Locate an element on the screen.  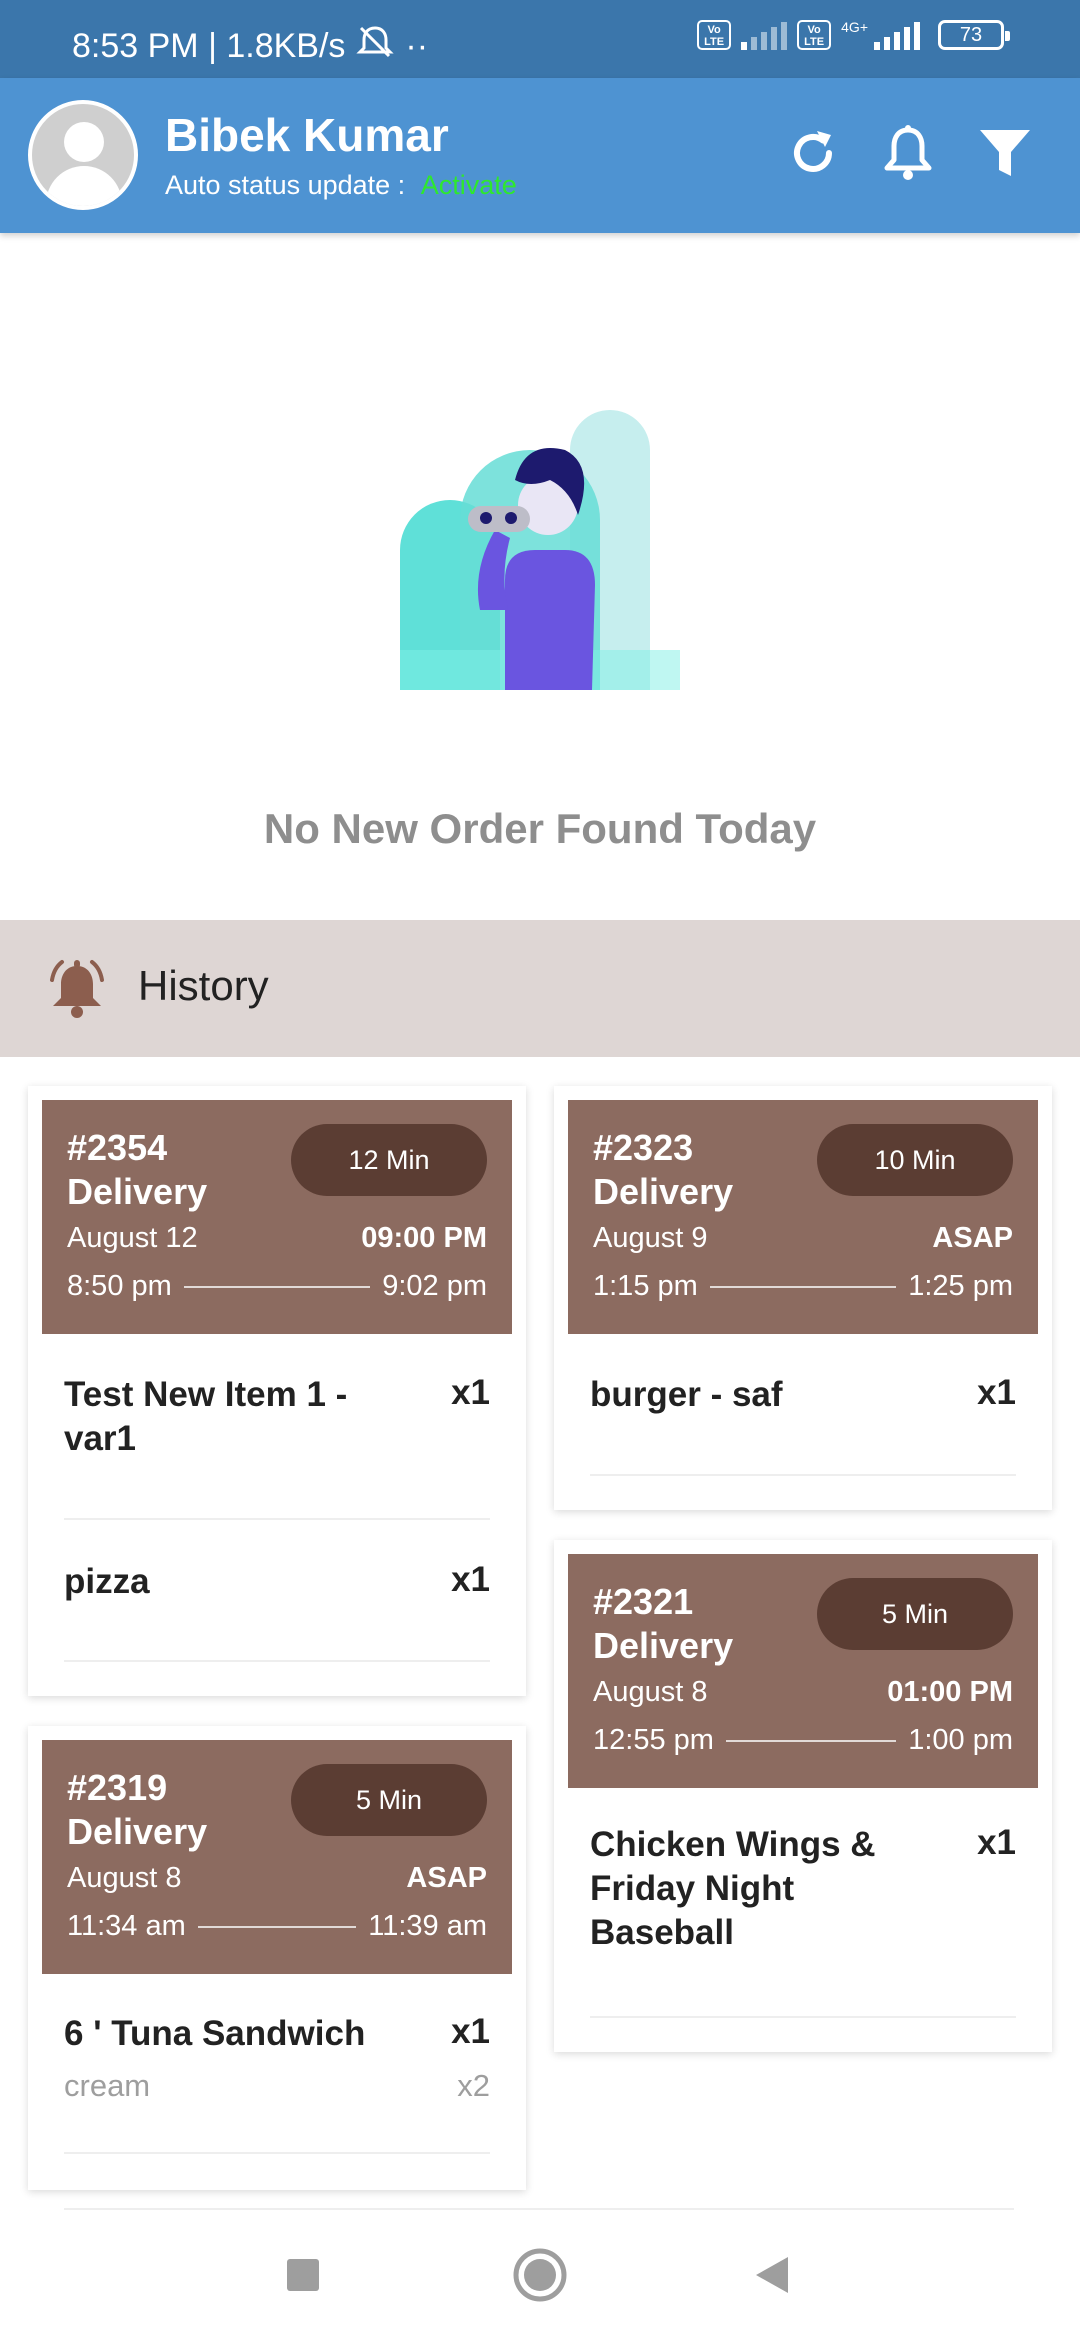
refresh-icon is located at coordinates (813, 153).